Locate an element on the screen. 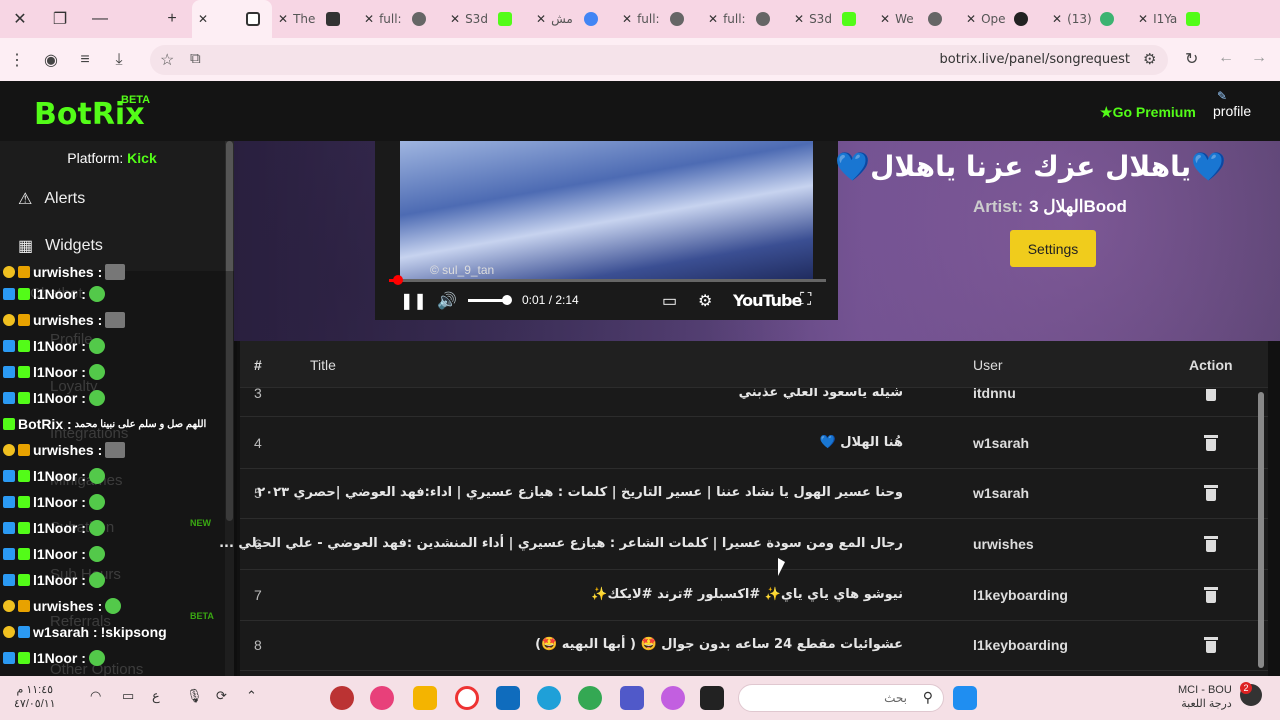 This screenshot has width=1280, height=720. new-tab-icon: + is located at coordinates (172, 19).